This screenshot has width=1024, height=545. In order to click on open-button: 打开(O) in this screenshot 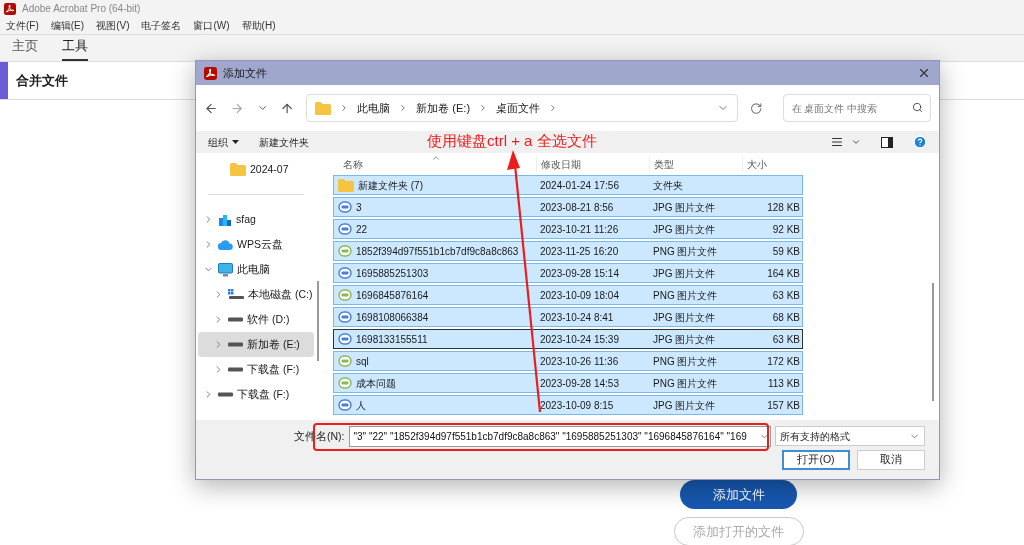, I will do `click(816, 460)`.